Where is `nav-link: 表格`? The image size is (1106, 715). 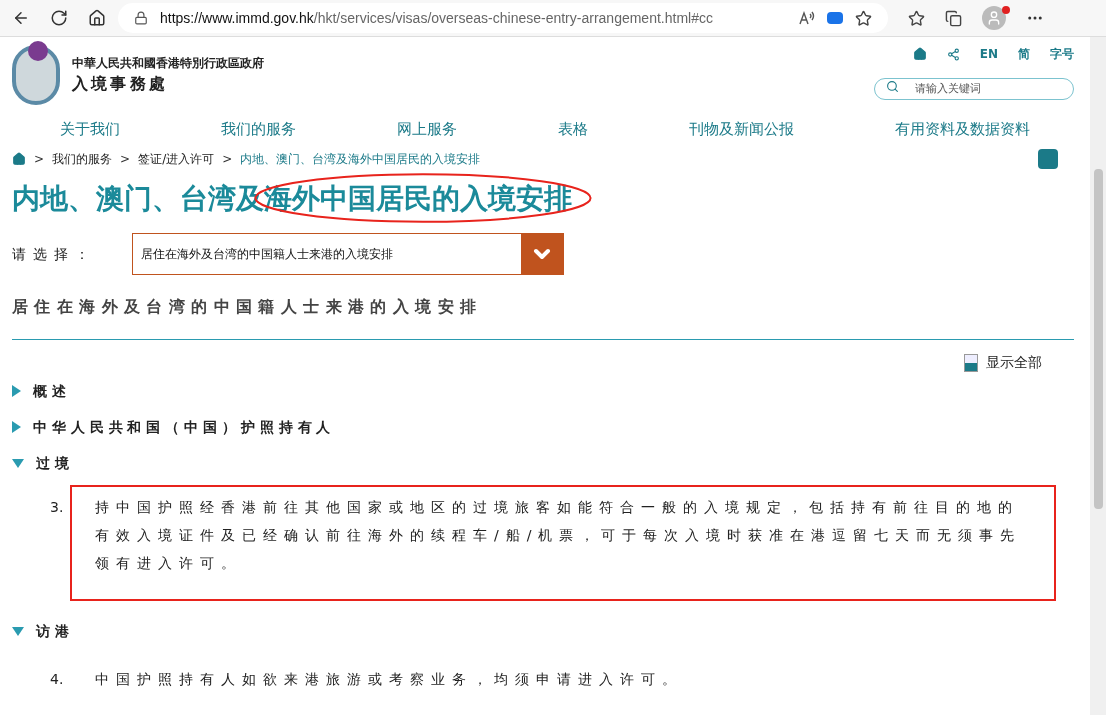 nav-link: 表格 is located at coordinates (573, 129).